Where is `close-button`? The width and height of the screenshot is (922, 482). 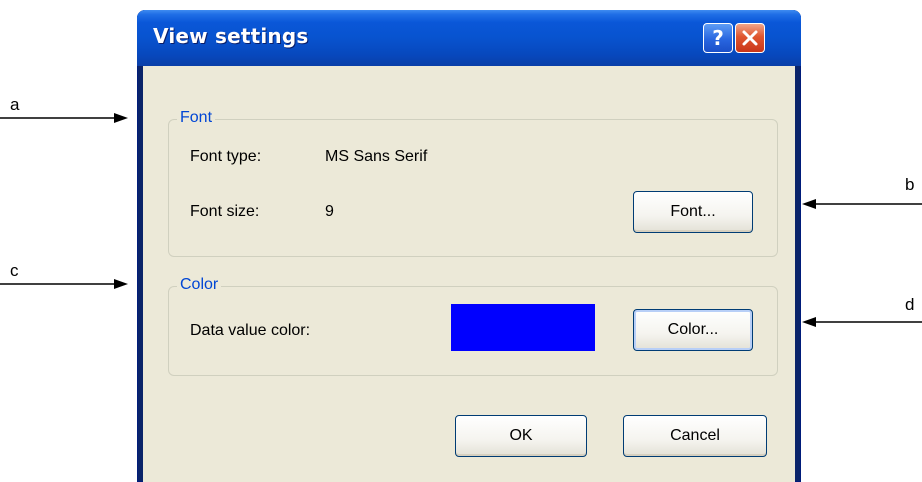
close-button is located at coordinates (750, 38).